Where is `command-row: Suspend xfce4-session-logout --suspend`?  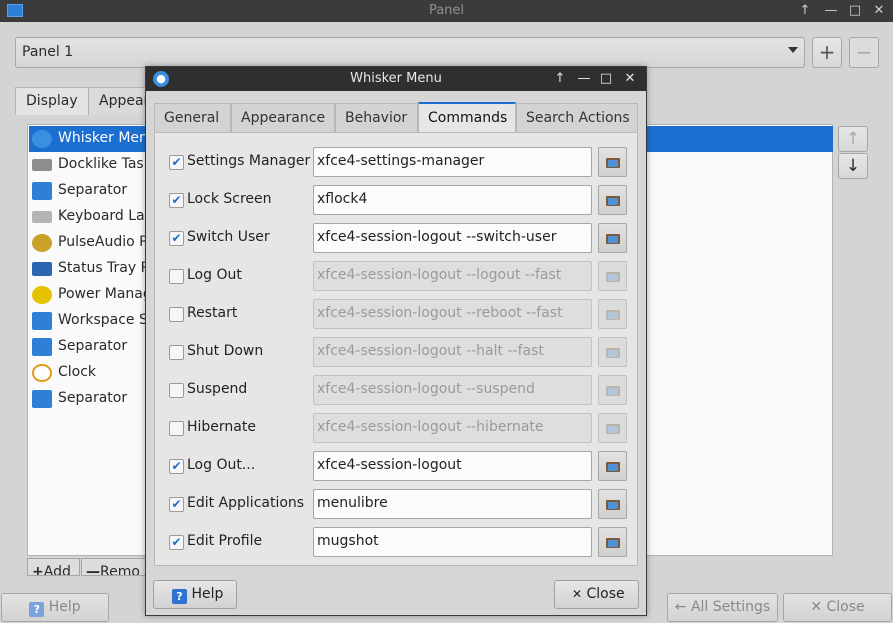 command-row: Suspend xfce4-session-logout --suspend is located at coordinates (397, 392).